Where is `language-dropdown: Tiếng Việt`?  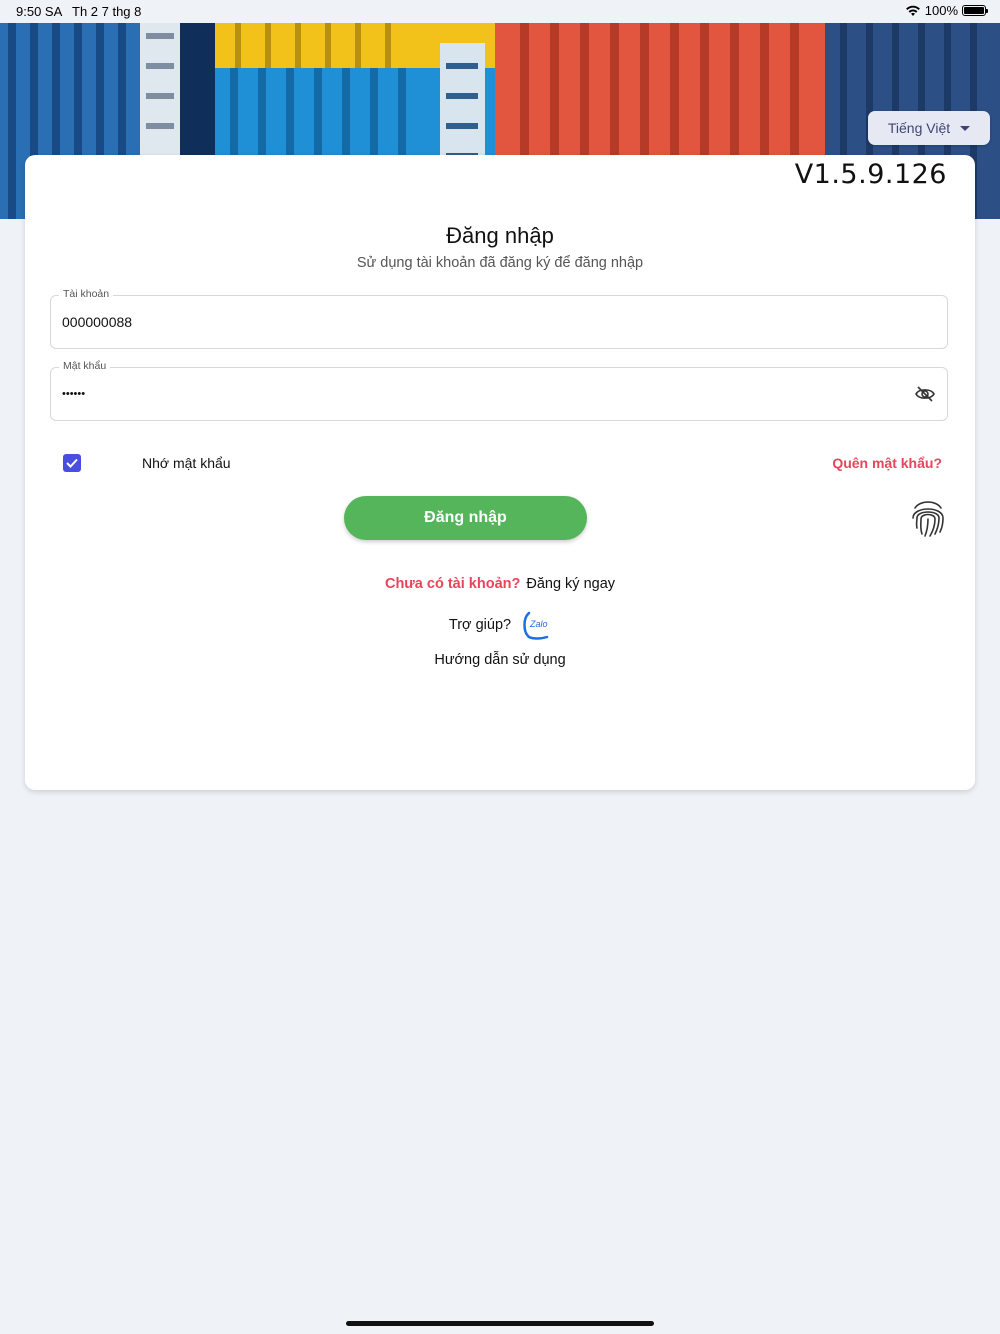
language-dropdown: Tiếng Việt is located at coordinates (929, 128).